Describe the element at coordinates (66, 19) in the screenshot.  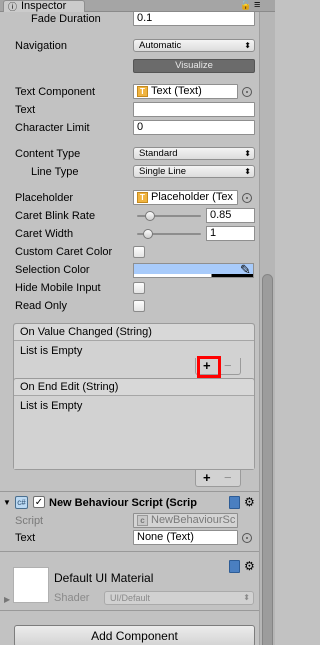
I see `fade-duration-label: Fade Duration` at that location.